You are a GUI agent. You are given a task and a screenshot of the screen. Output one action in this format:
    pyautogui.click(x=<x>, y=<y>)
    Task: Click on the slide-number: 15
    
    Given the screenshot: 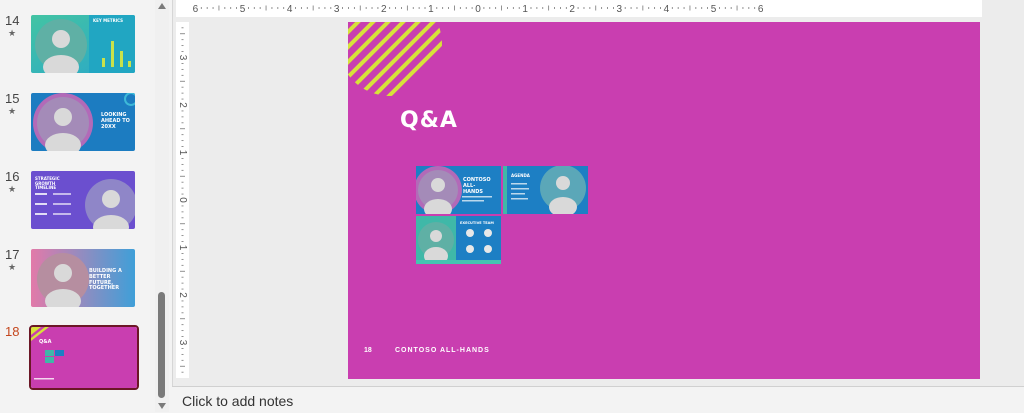 What is the action you would take?
    pyautogui.click(x=12, y=98)
    